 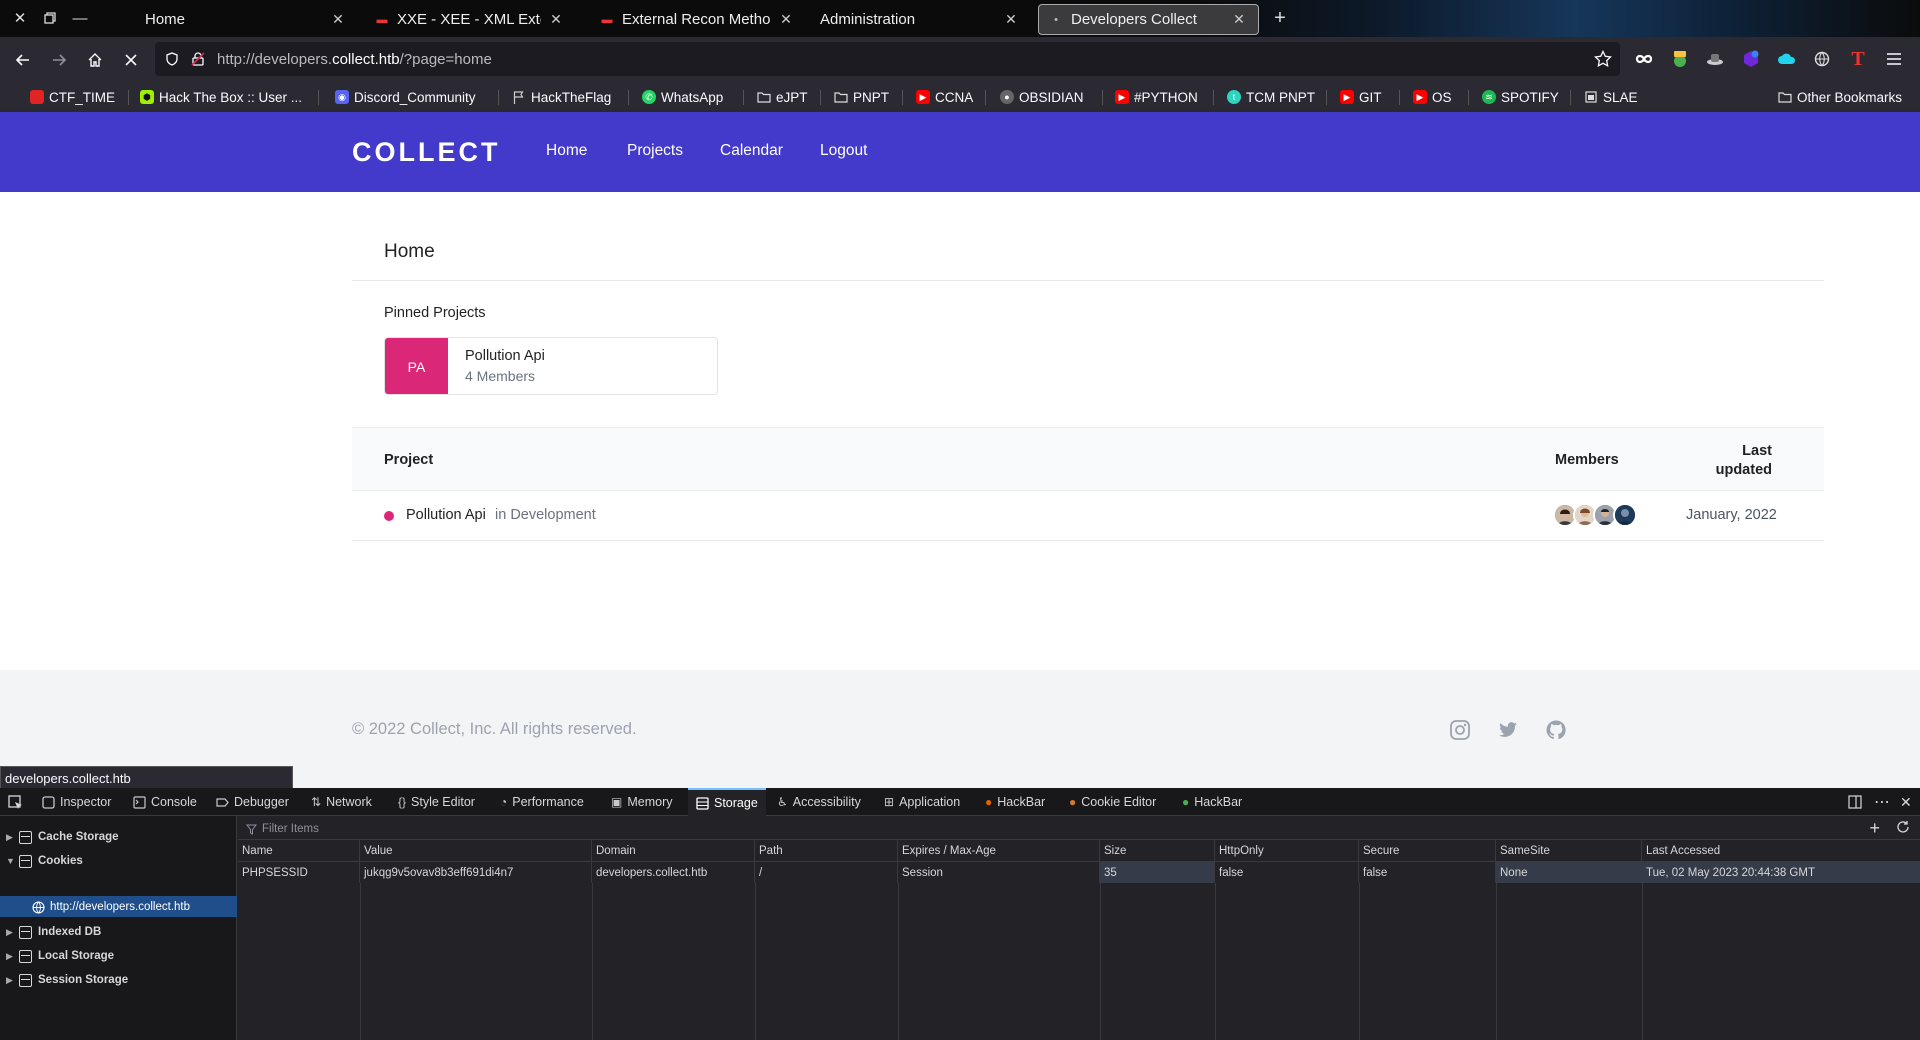 What do you see at coordinates (1680, 59) in the screenshot?
I see `bug-extension-icon` at bounding box center [1680, 59].